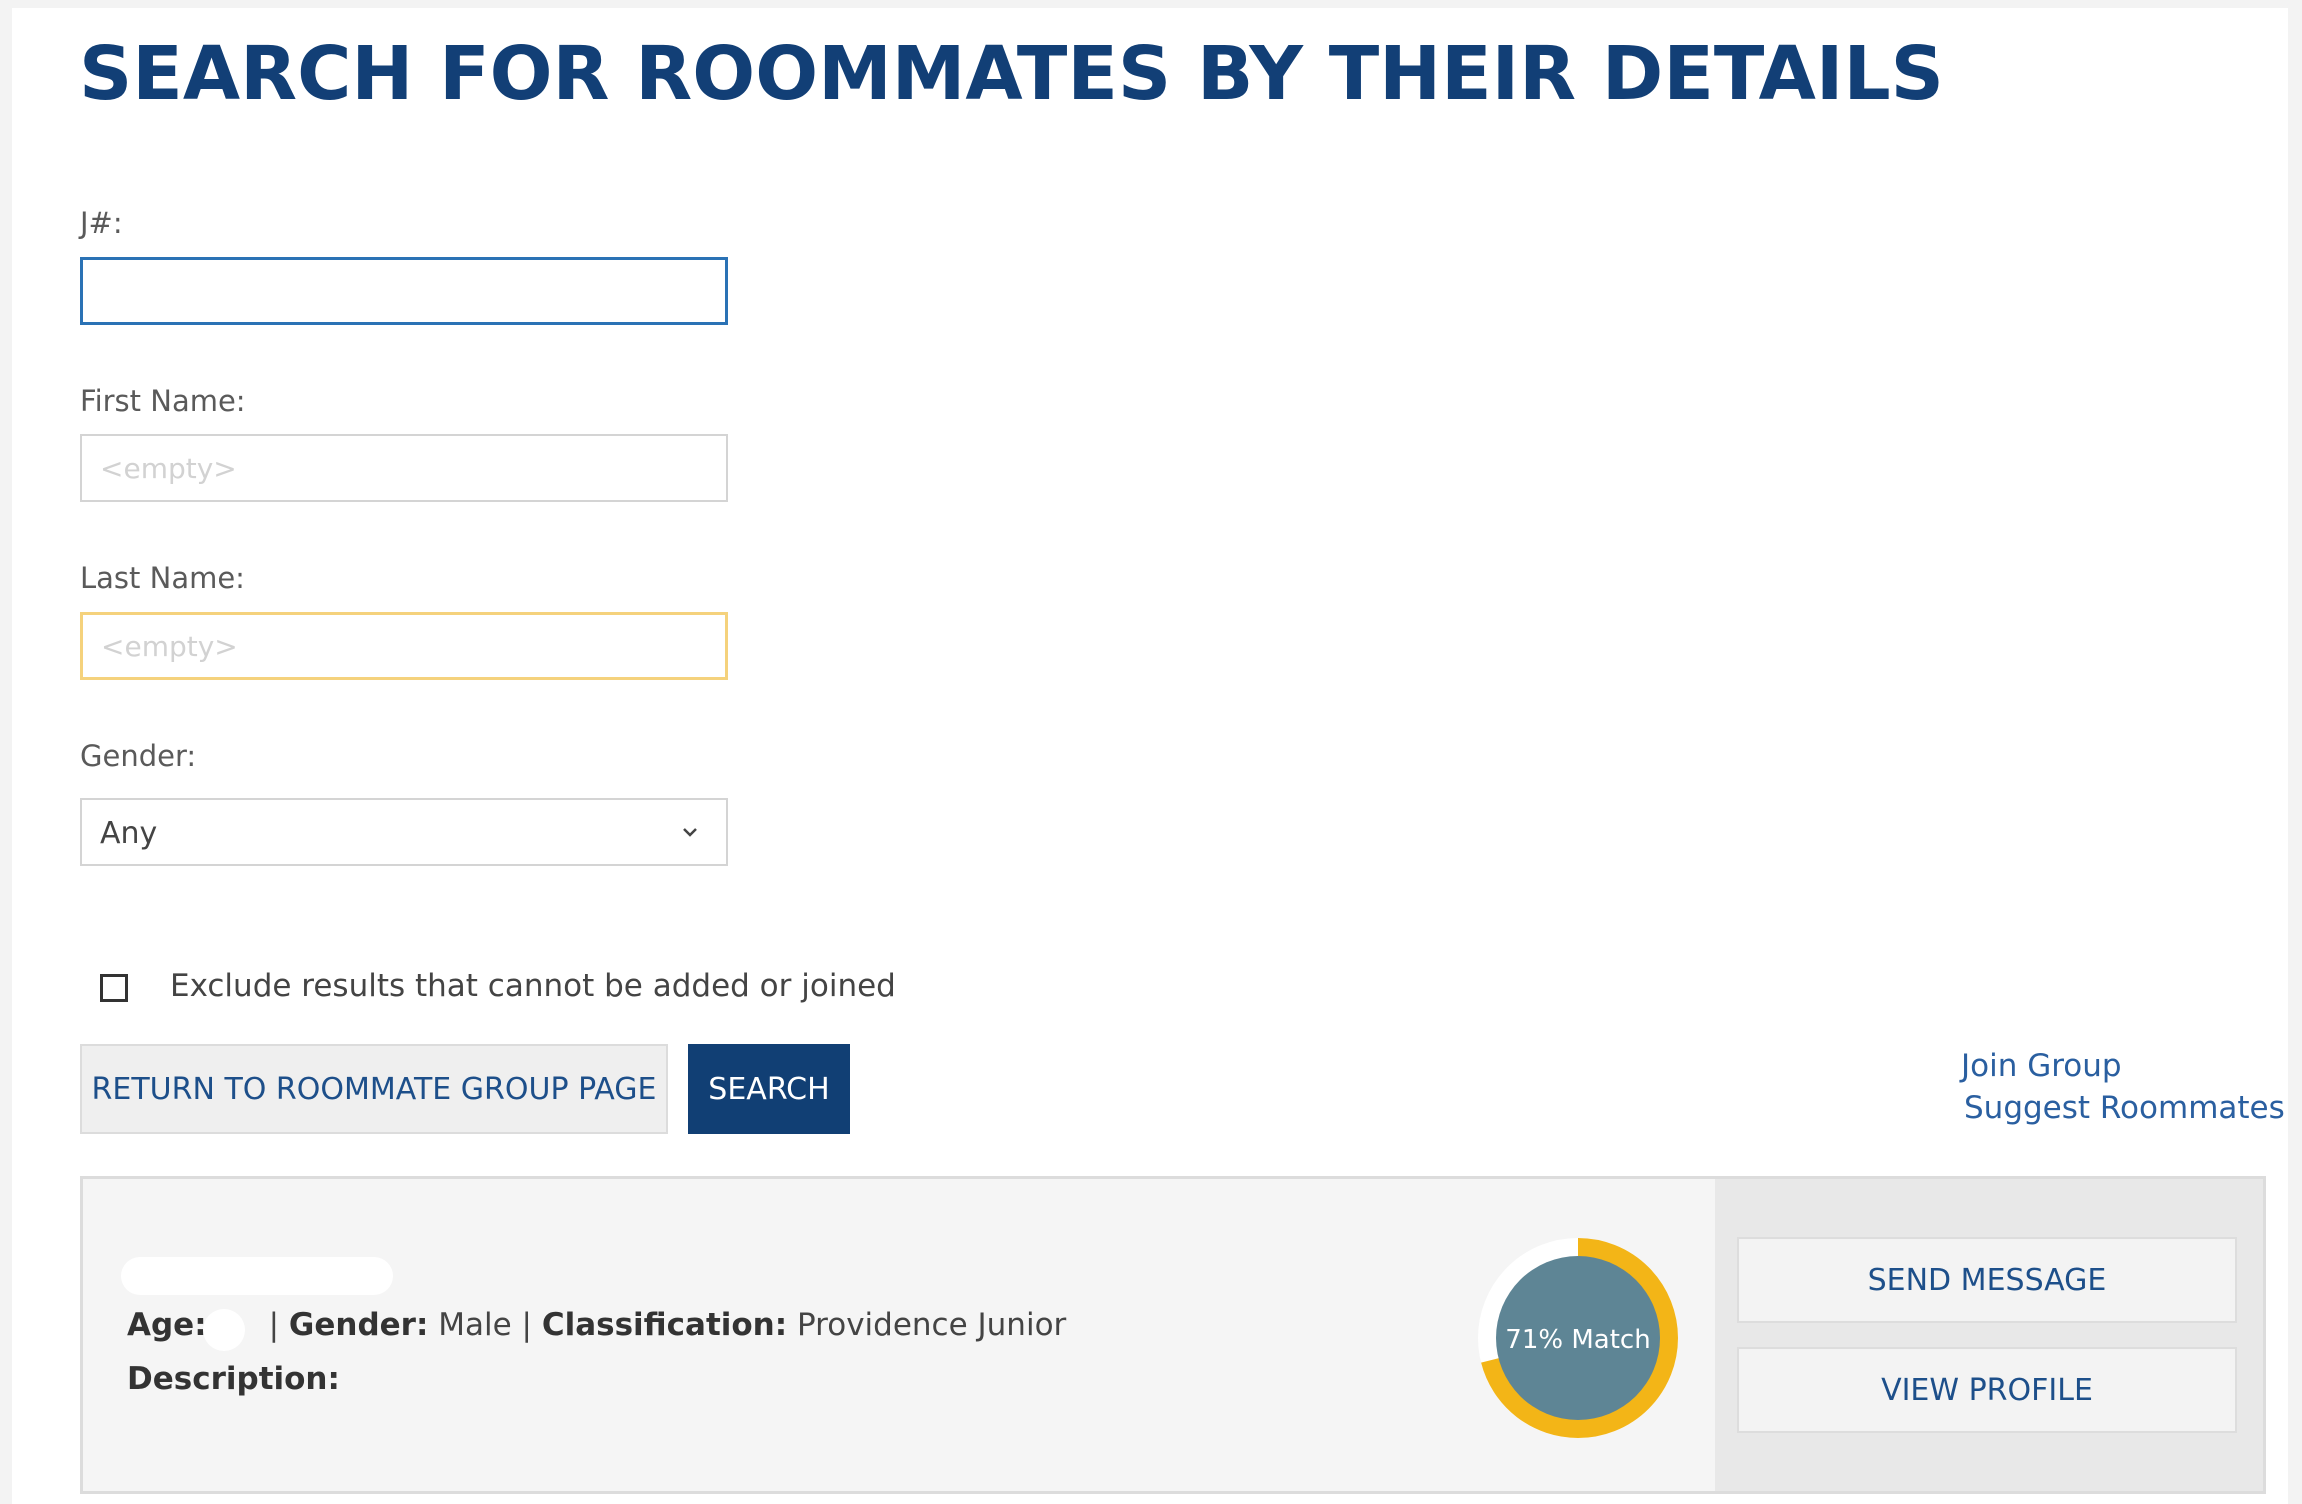 The height and width of the screenshot is (1504, 2302). What do you see at coordinates (690, 832) in the screenshot?
I see `chevron-down-icon` at bounding box center [690, 832].